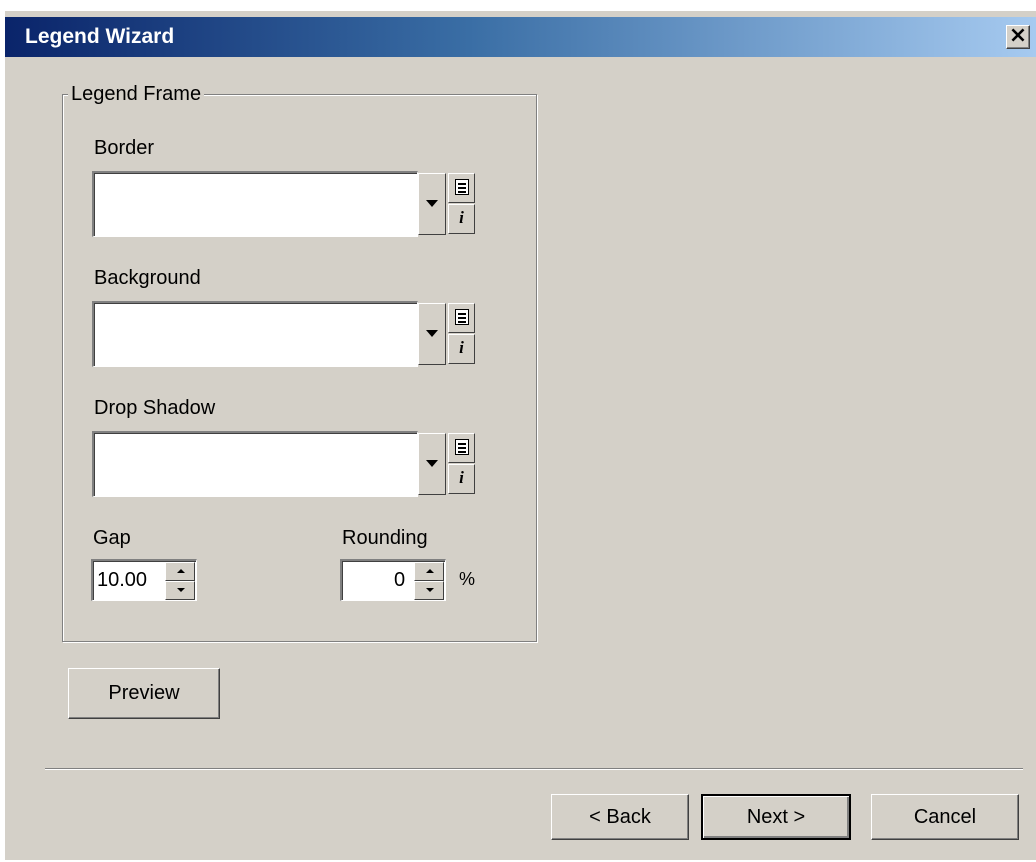 This screenshot has height=862, width=1036. Describe the element at coordinates (1018, 37) in the screenshot. I see `close-button: ×` at that location.